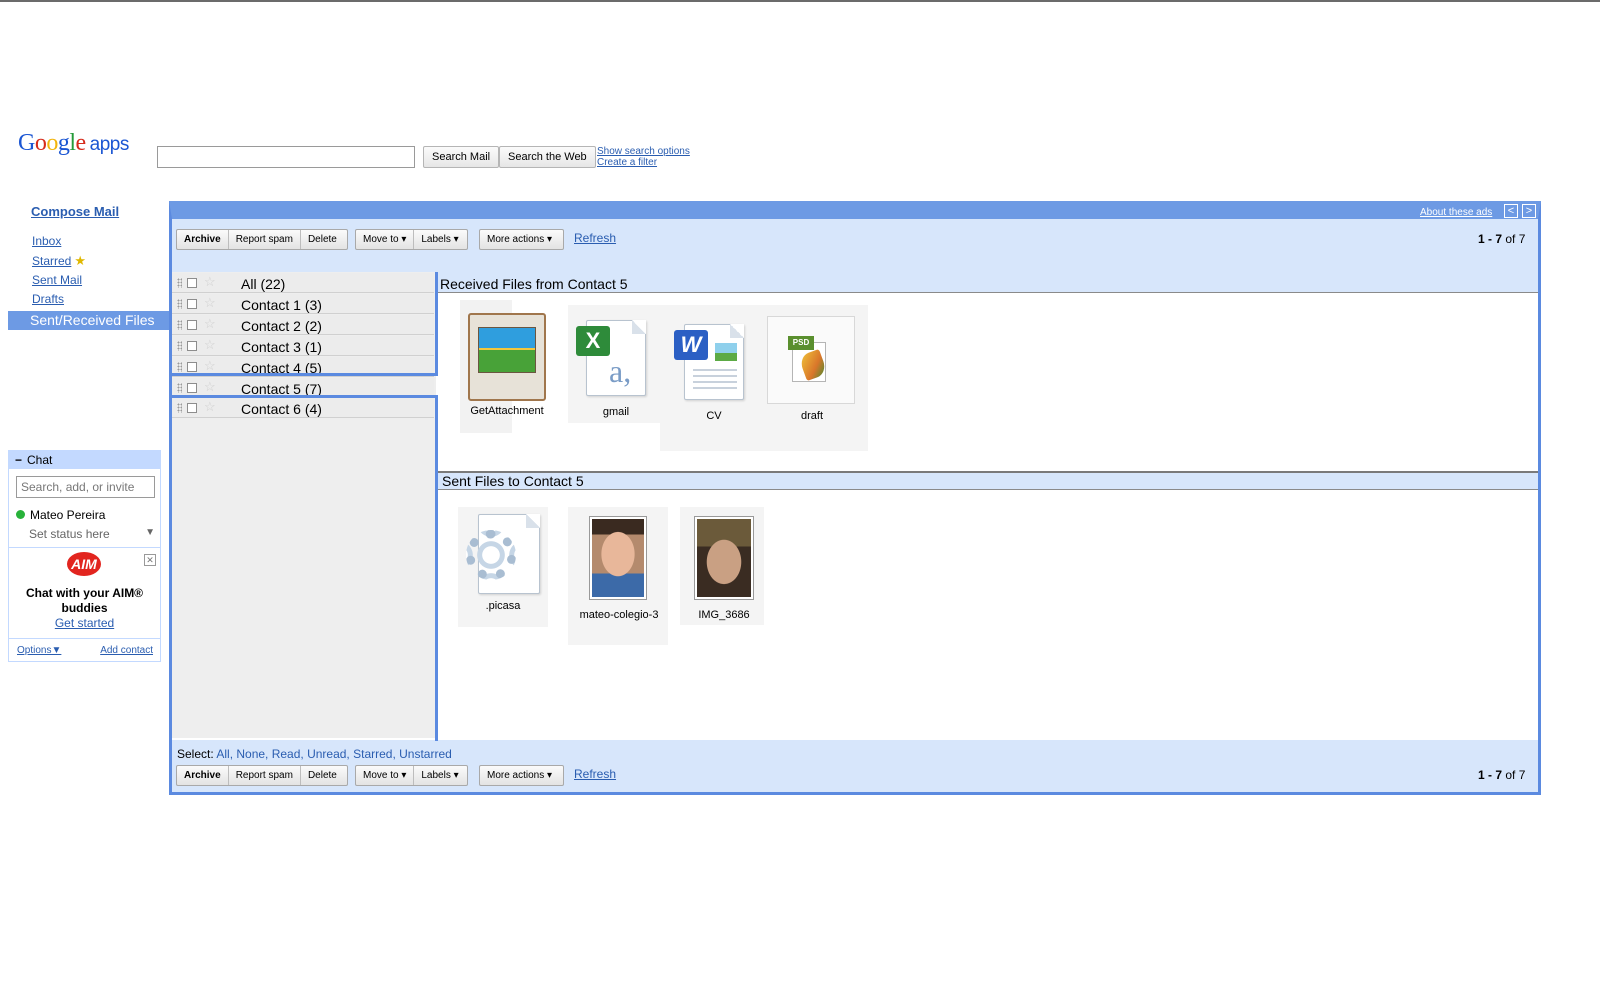  What do you see at coordinates (150, 560) in the screenshot?
I see `close-icon: ✕` at bounding box center [150, 560].